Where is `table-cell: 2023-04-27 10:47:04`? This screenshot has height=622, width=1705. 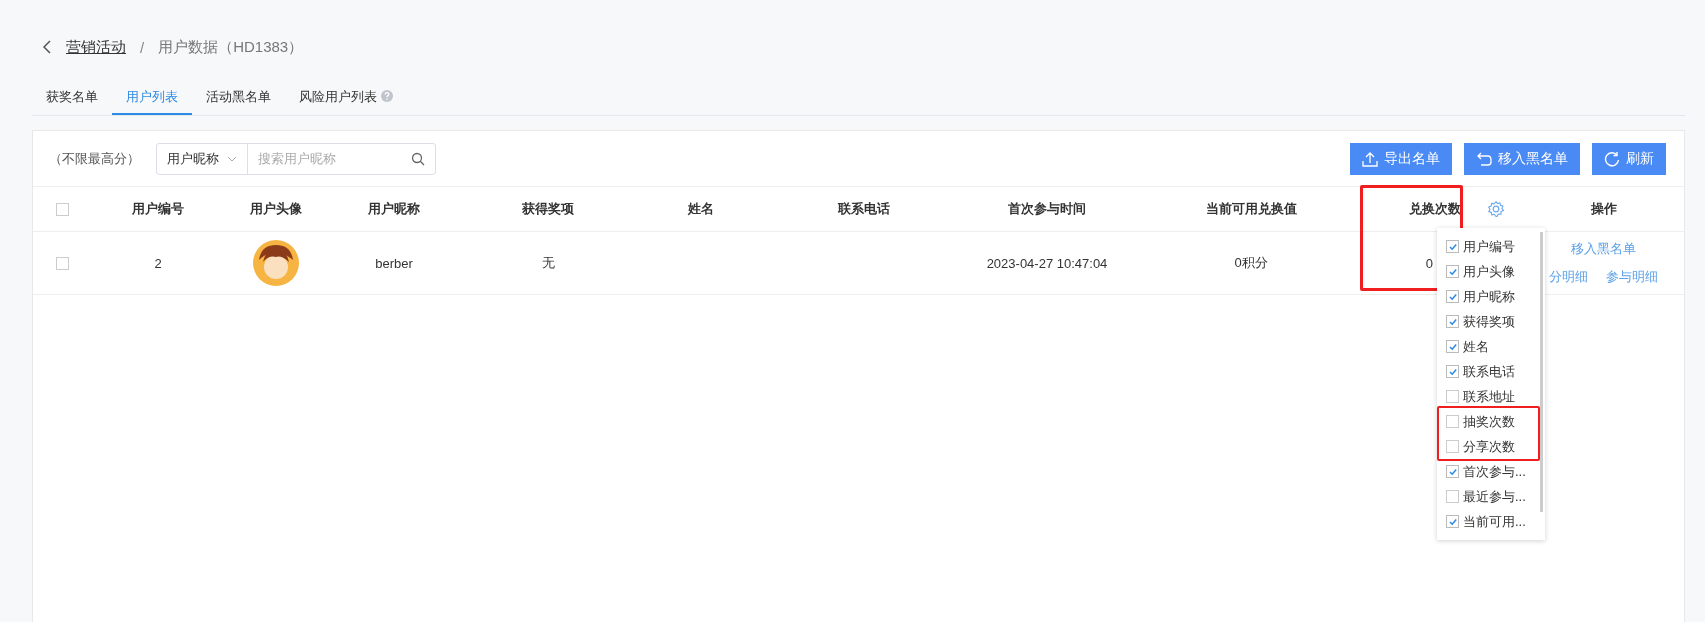 table-cell: 2023-04-27 10:47:04 is located at coordinates (1047, 263).